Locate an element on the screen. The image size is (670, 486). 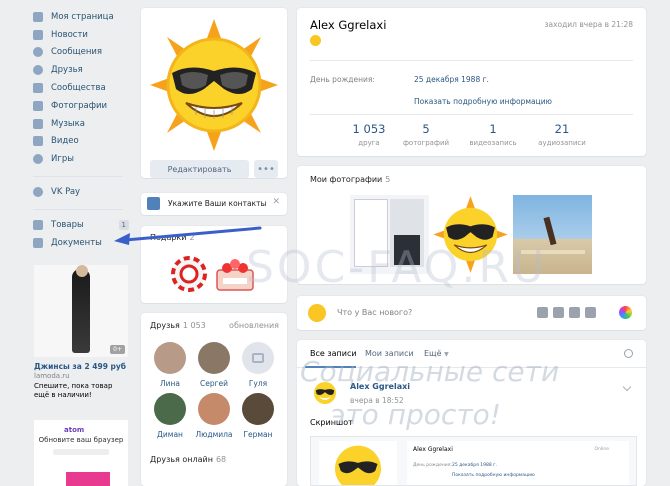
show-more-info-link: Показать подробную информацию is located at coordinates (483, 101).